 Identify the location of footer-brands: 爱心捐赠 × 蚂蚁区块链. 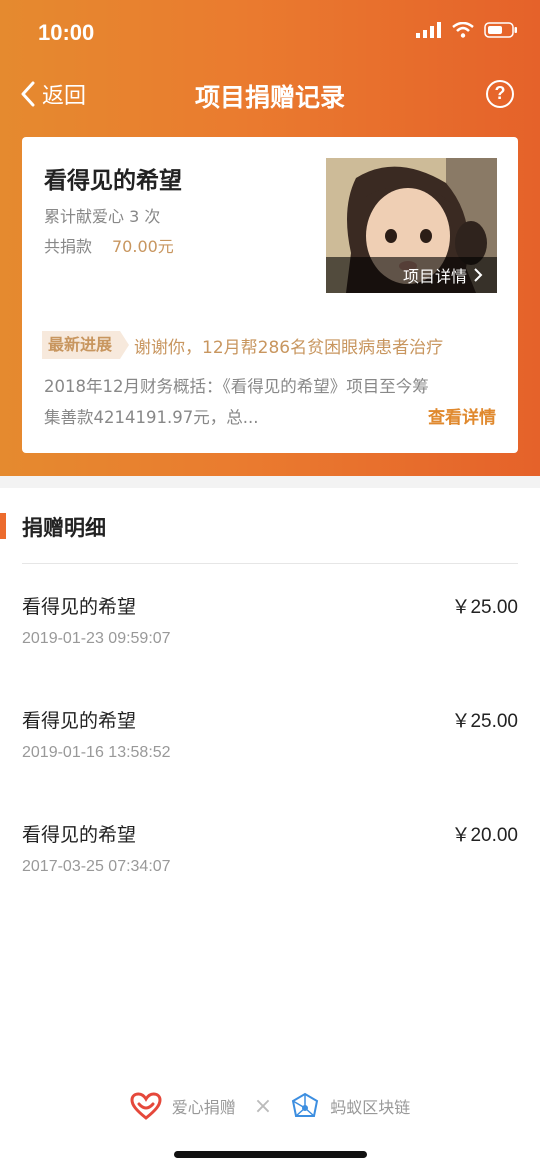
(270, 1106).